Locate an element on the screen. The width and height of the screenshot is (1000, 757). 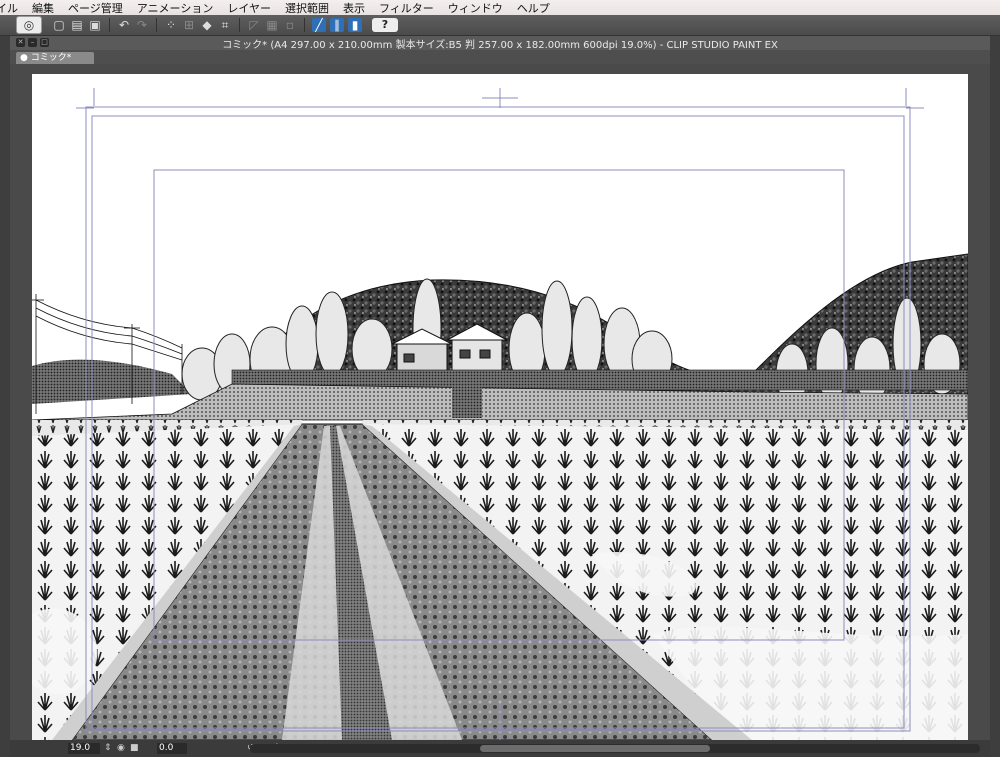
selection-dots-icon: ⁘ is located at coordinates (171, 25).